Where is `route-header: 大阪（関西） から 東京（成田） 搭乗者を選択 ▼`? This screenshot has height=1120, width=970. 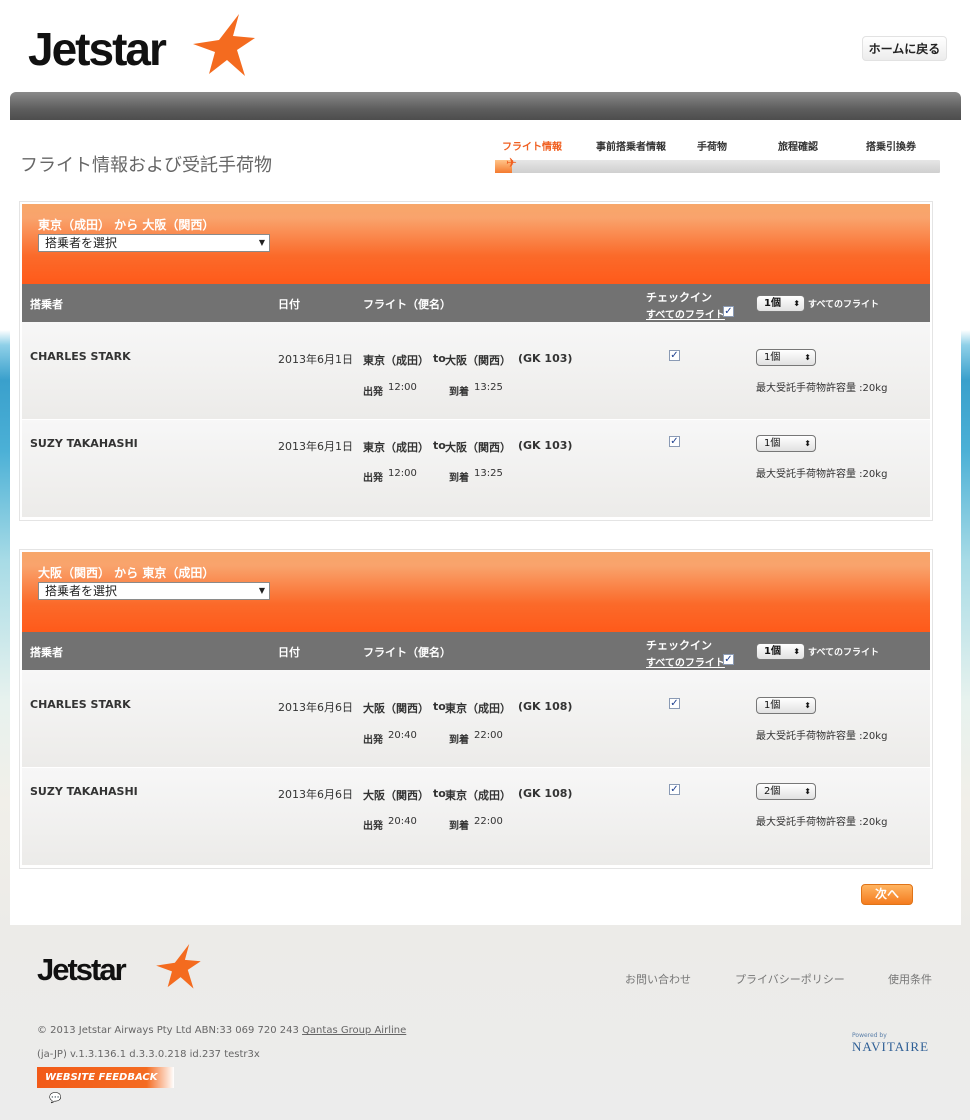
route-header: 大阪（関西） から 東京（成田） 搭乗者を選択 ▼ is located at coordinates (476, 592).